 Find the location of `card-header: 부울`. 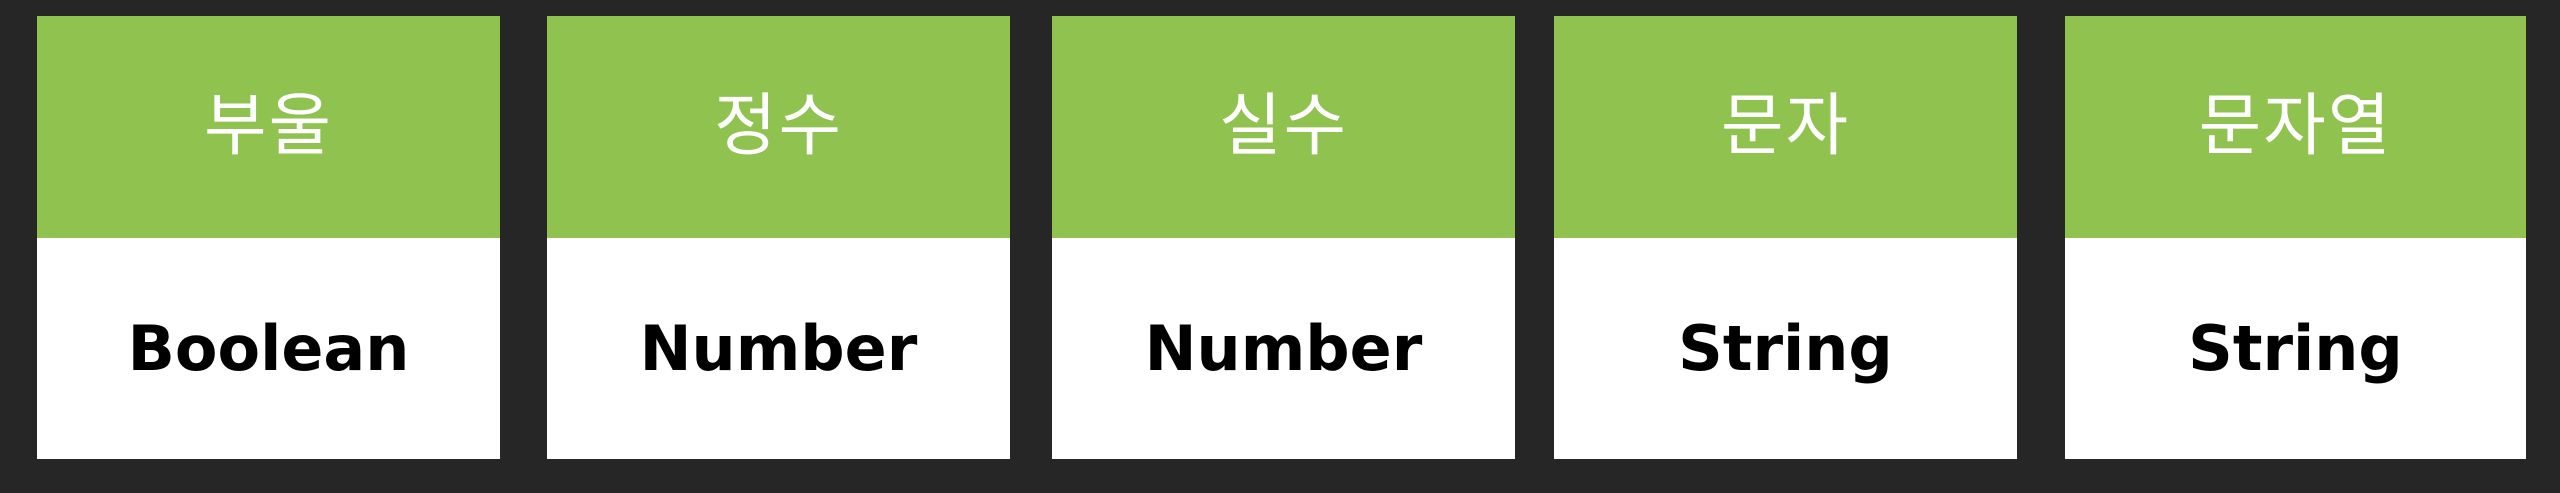

card-header: 부울 is located at coordinates (268, 127).